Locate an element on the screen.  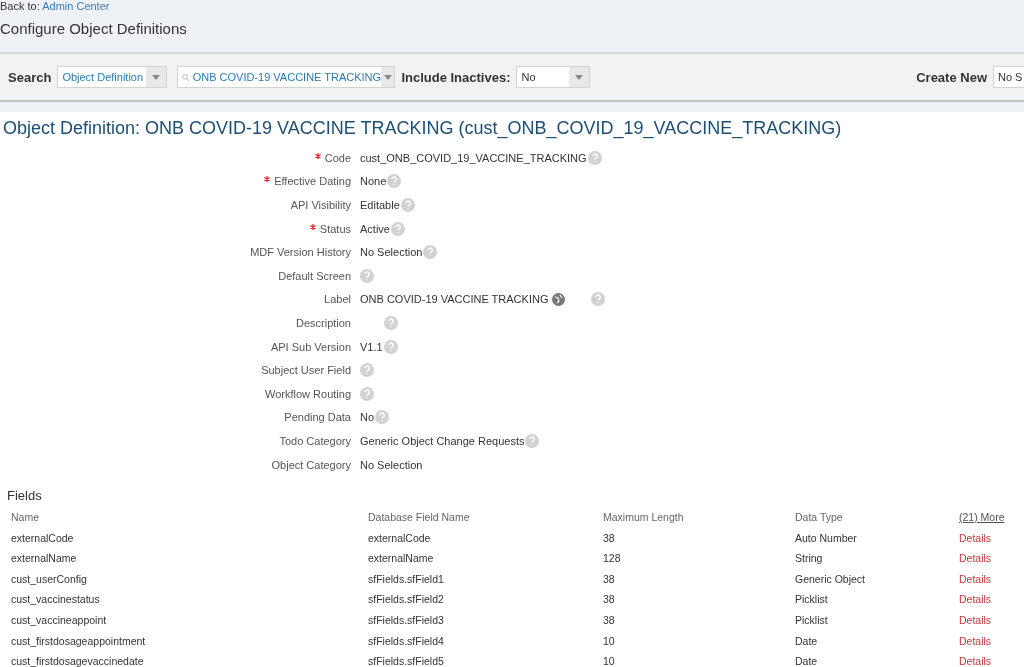
page-title: Configure Object Definitions is located at coordinates (94, 28).